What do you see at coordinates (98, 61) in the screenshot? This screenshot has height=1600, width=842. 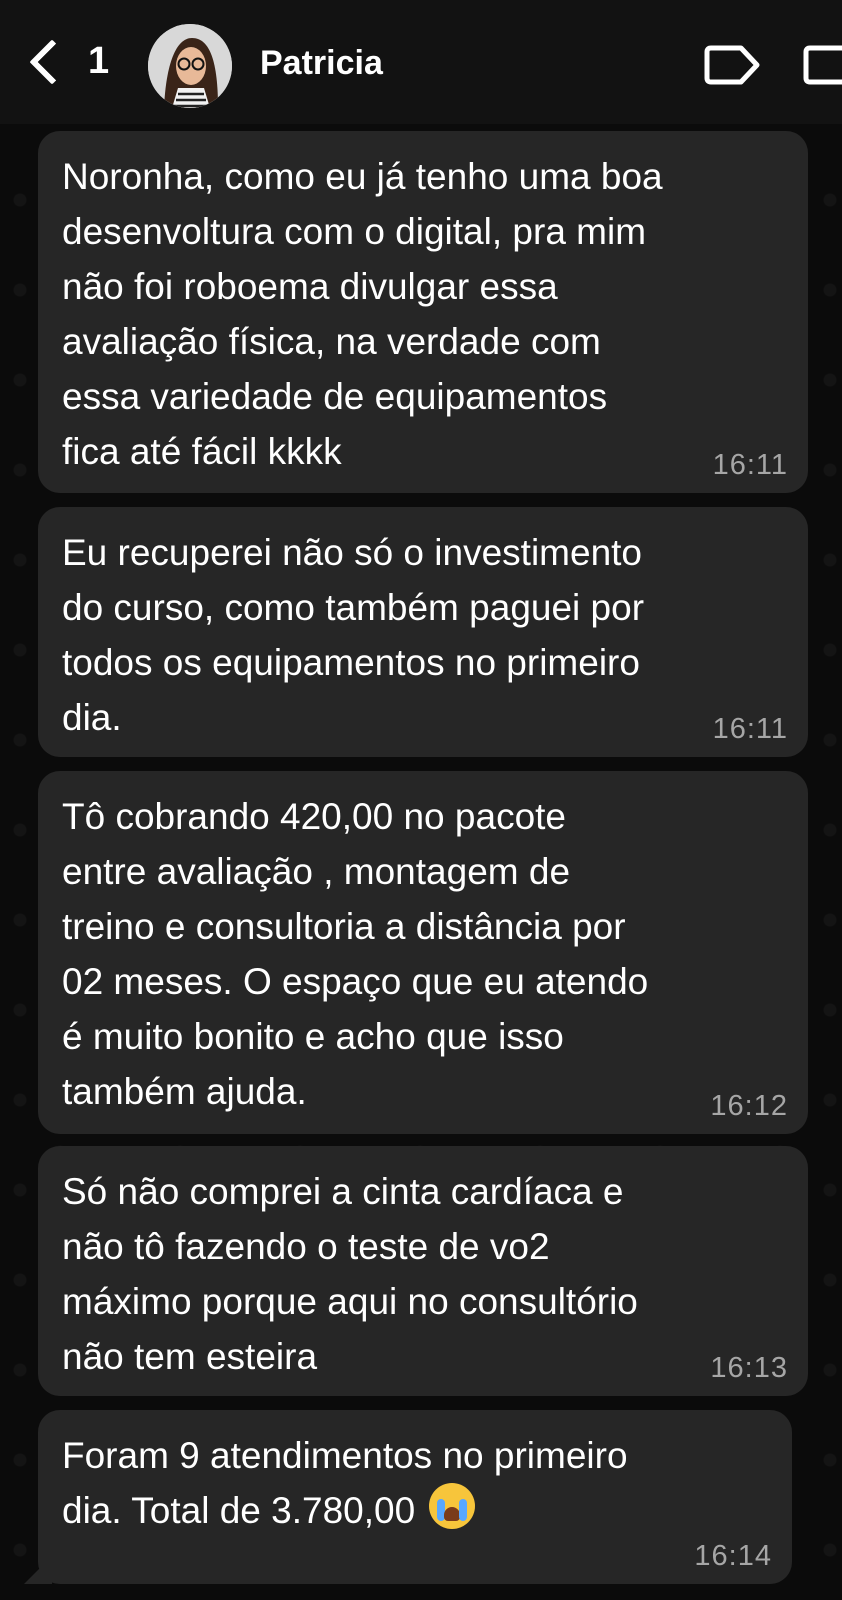 I see `unread-count: 1` at bounding box center [98, 61].